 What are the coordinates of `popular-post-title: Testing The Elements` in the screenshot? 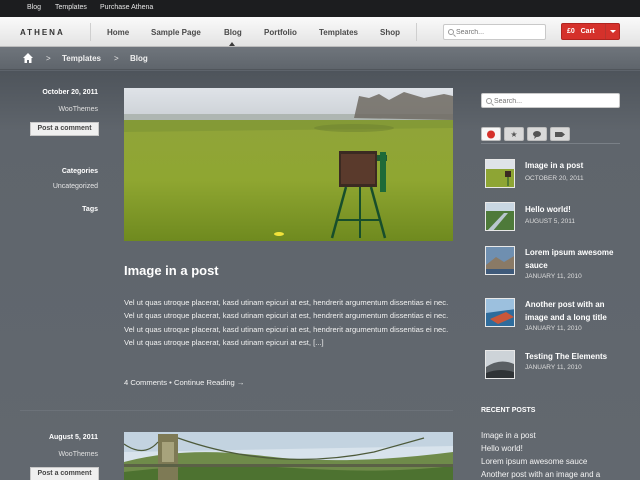 It's located at (572, 357).